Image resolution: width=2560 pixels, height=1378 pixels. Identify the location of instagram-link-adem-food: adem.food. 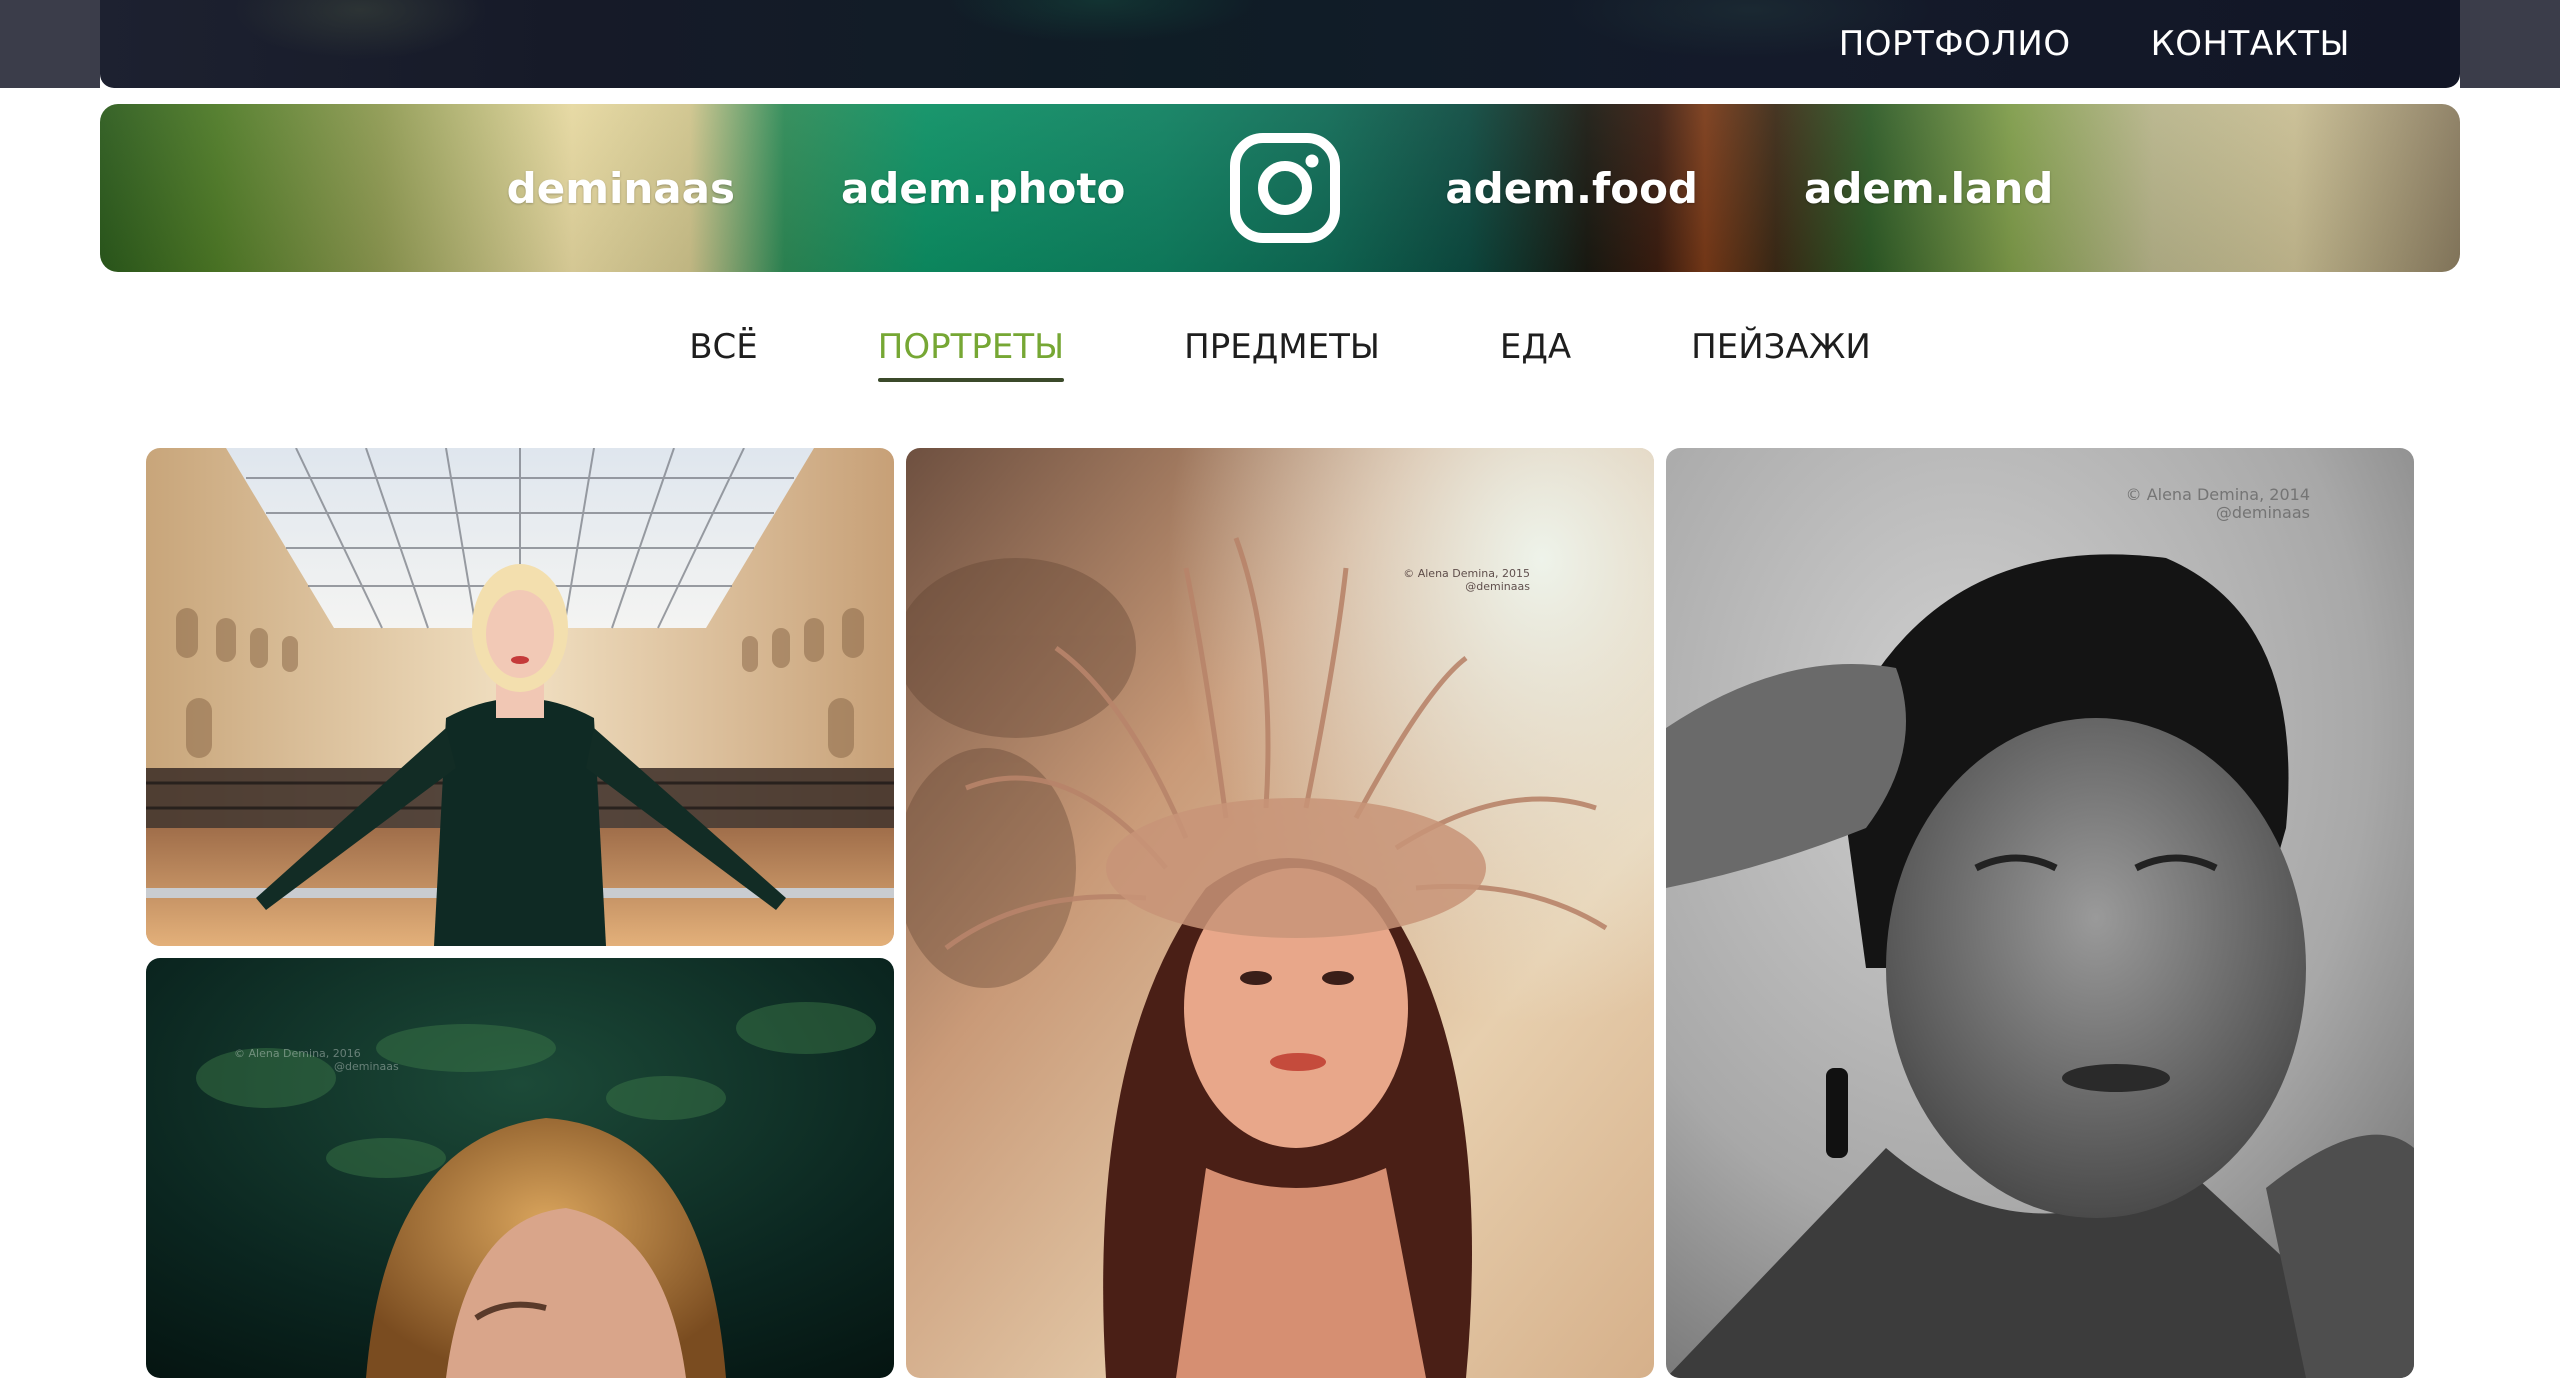
(1571, 188).